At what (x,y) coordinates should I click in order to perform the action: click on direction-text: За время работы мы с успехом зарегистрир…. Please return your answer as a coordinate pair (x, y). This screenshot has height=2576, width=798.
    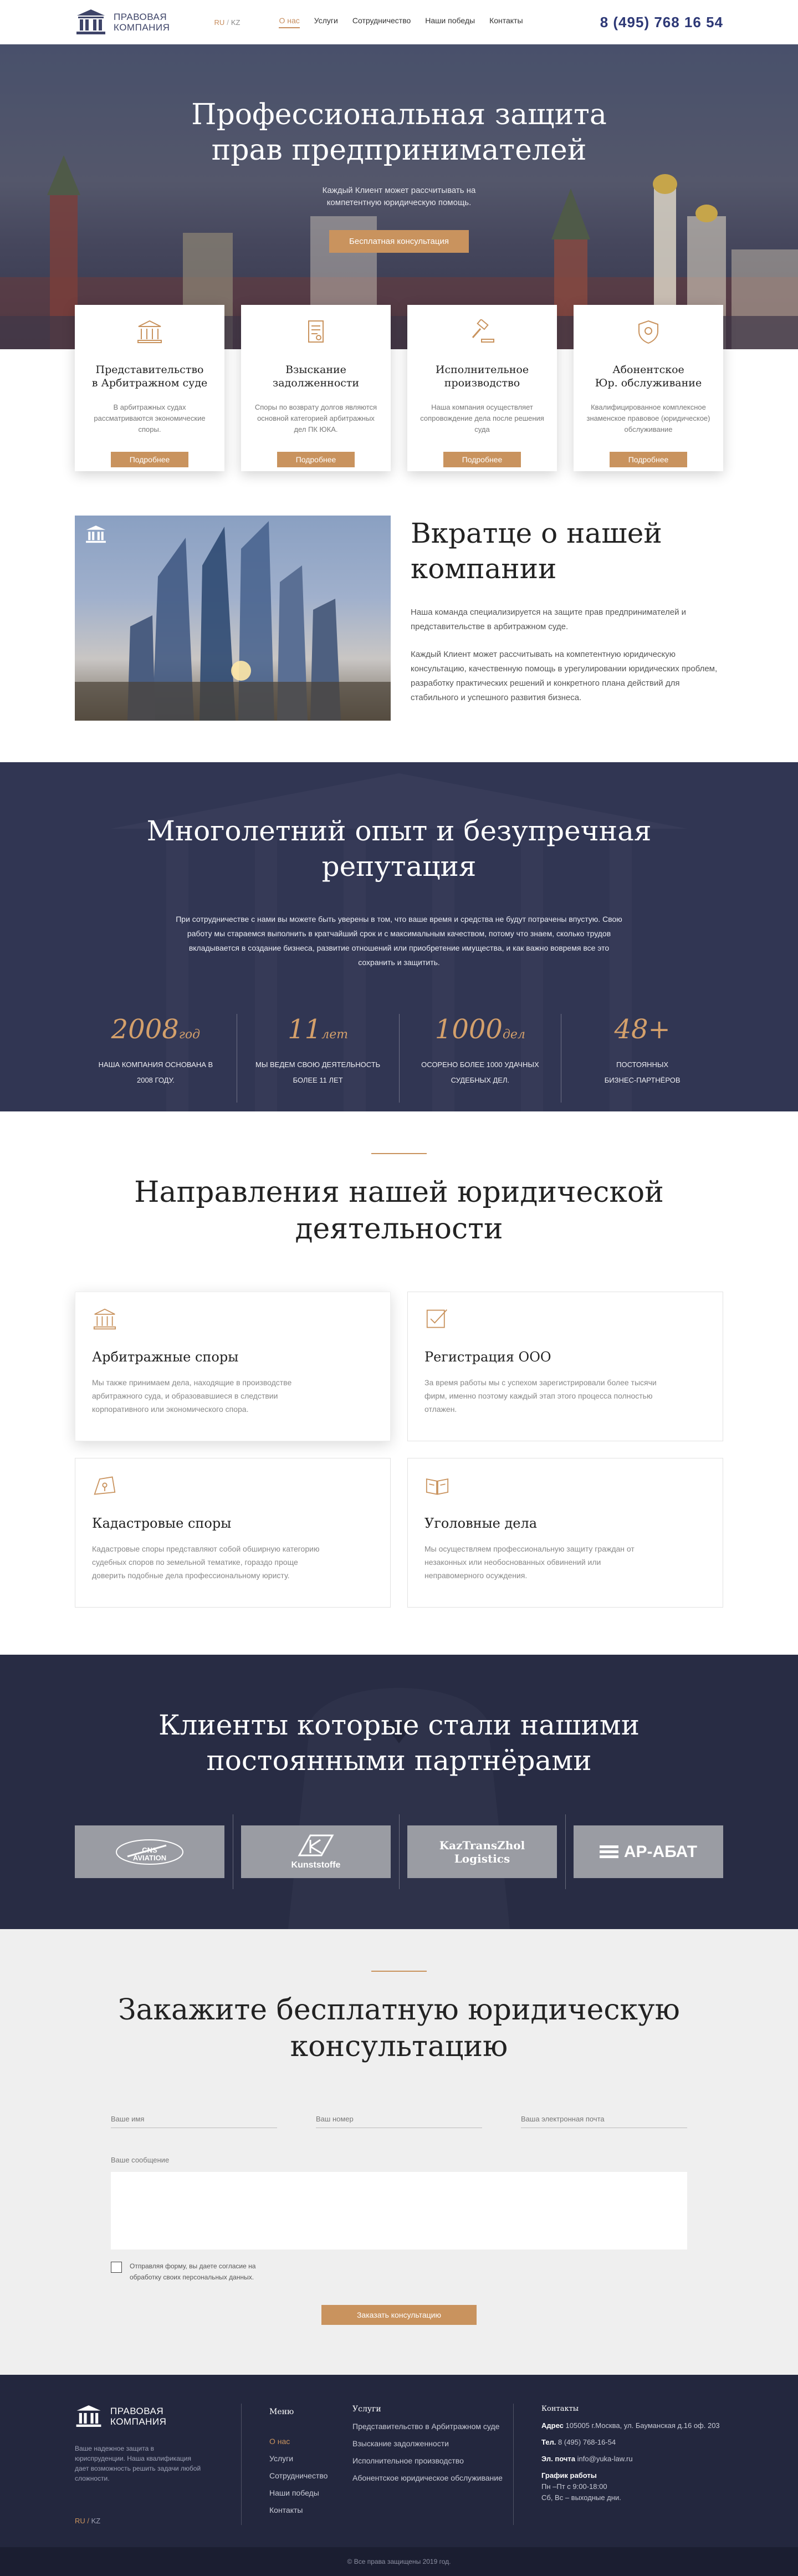
    Looking at the image, I should click on (540, 1396).